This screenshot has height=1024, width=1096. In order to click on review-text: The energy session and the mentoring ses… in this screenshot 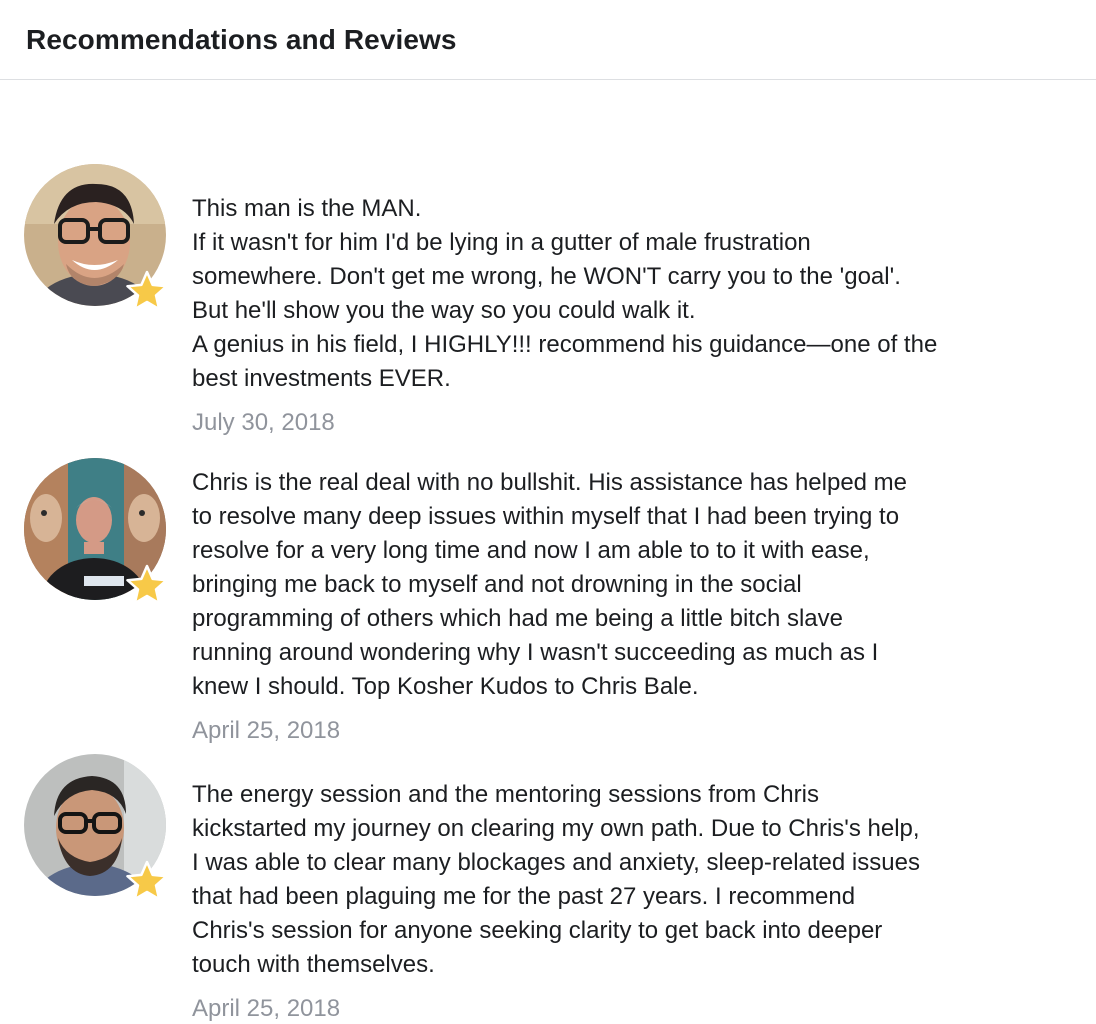, I will do `click(556, 879)`.